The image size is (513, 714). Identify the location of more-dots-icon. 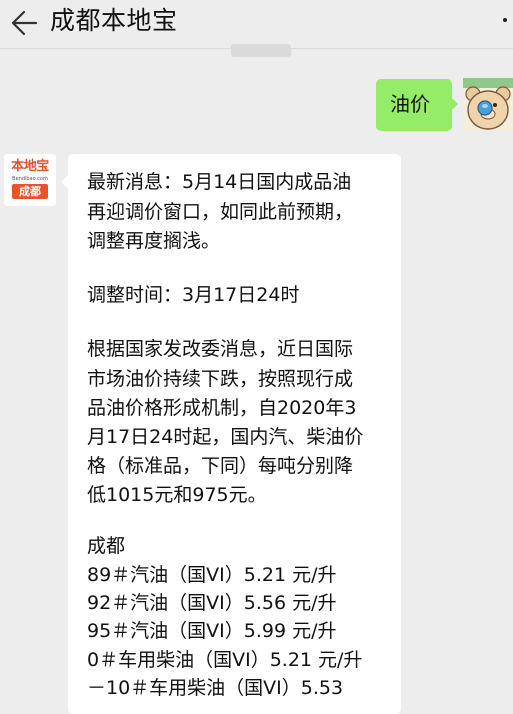
(505, 20).